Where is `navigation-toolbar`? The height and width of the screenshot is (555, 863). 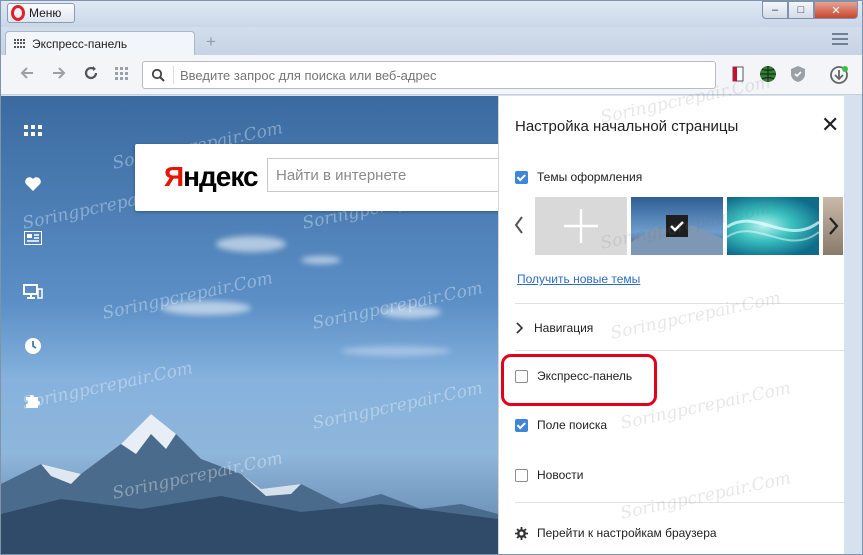 navigation-toolbar is located at coordinates (431, 75).